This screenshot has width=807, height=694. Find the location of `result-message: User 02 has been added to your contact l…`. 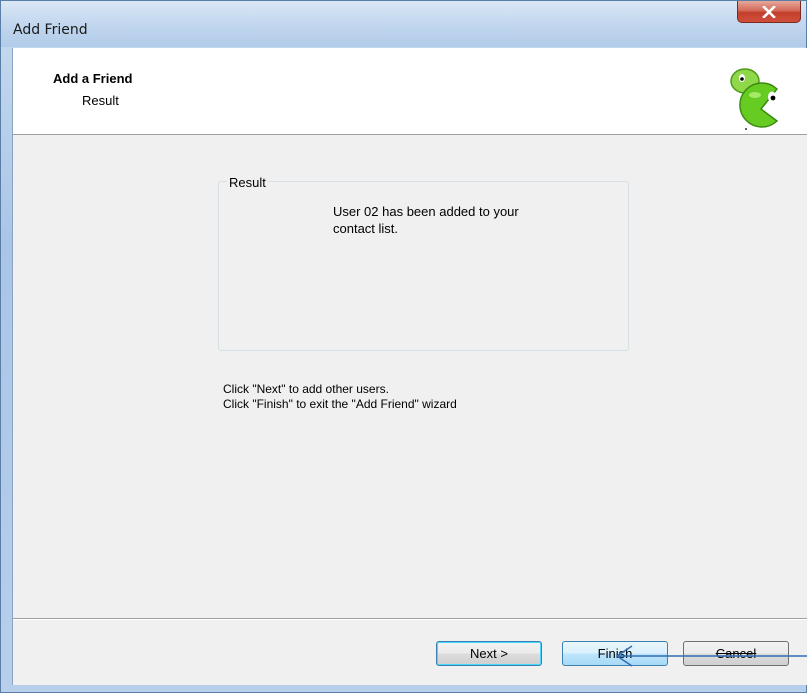

result-message: User 02 has been added to your contact l… is located at coordinates (458, 220).